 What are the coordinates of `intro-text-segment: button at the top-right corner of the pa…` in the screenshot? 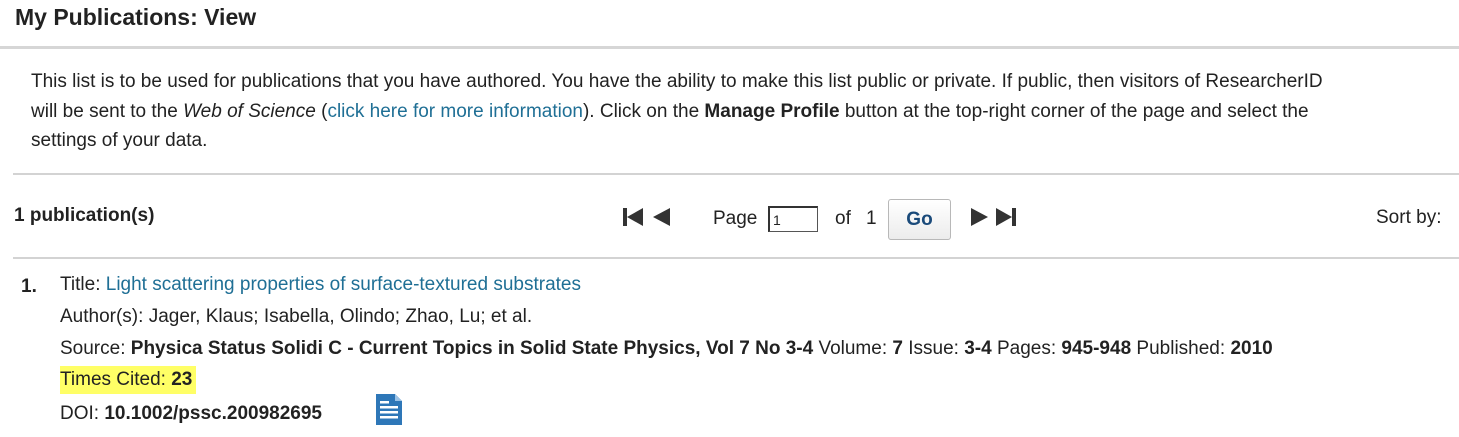 It's located at (1074, 111).